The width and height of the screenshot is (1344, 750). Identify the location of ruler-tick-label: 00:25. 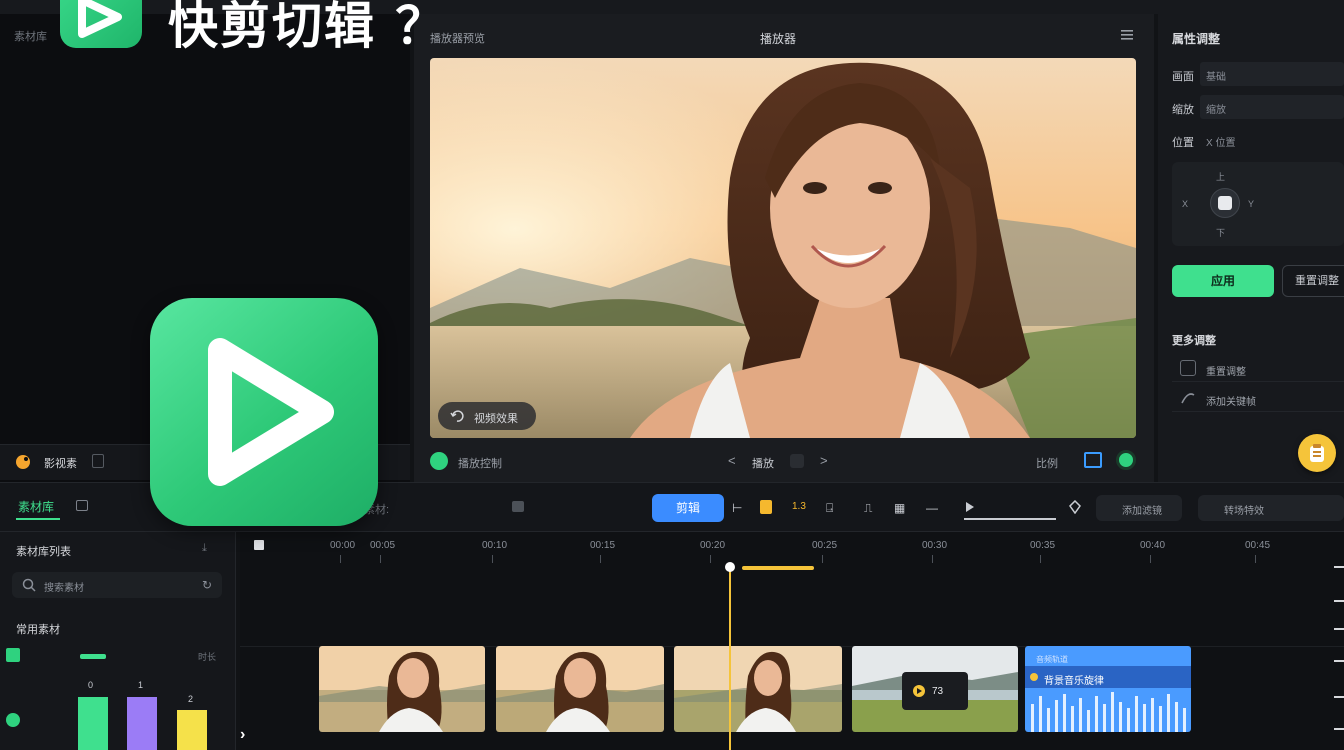
(825, 545).